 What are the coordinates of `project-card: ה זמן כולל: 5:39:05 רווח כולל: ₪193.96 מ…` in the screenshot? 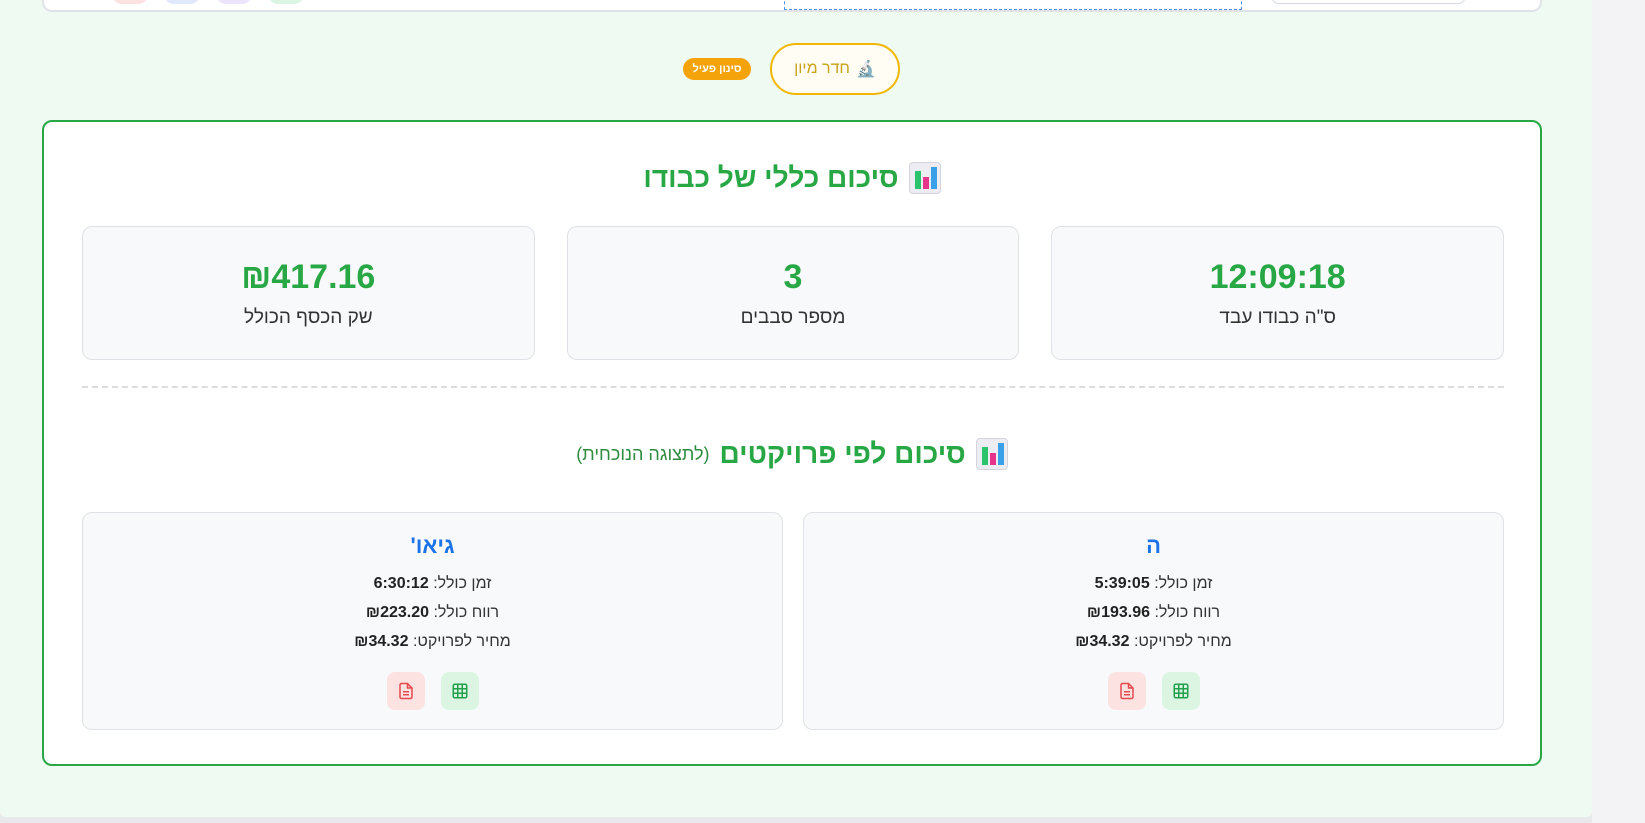 It's located at (1153, 621).